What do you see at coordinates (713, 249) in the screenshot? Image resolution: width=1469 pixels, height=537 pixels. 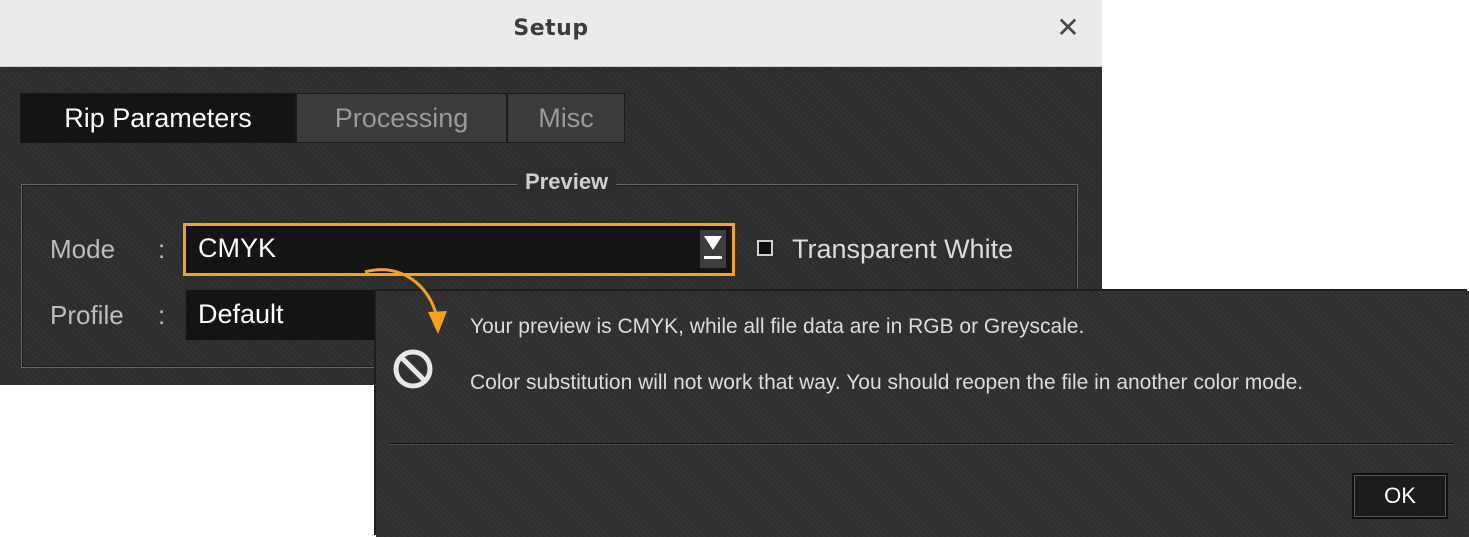 I see `chevron-down-icon` at bounding box center [713, 249].